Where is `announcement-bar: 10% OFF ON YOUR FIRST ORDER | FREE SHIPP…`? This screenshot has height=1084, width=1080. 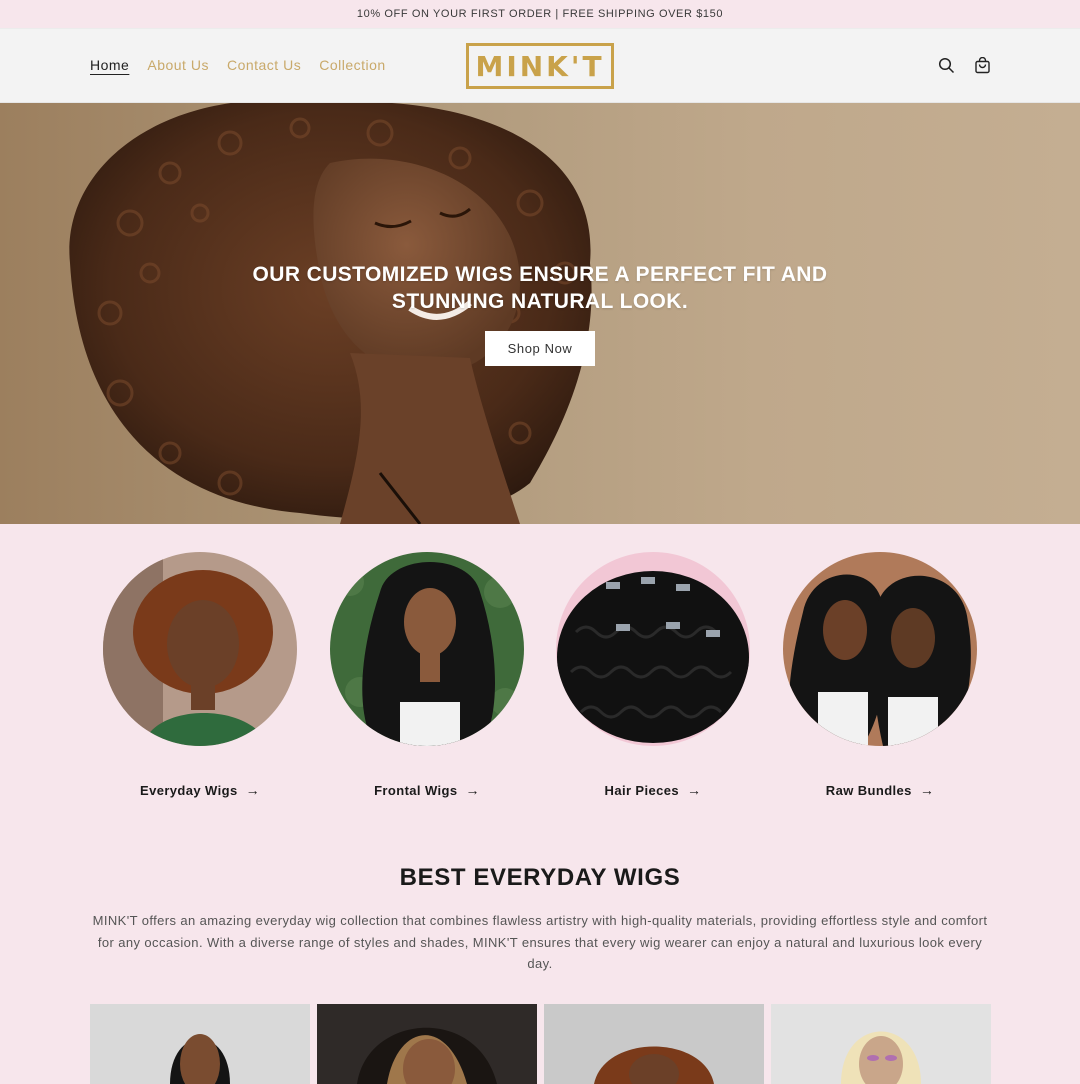 announcement-bar: 10% OFF ON YOUR FIRST ORDER | FREE SHIPP… is located at coordinates (540, 14).